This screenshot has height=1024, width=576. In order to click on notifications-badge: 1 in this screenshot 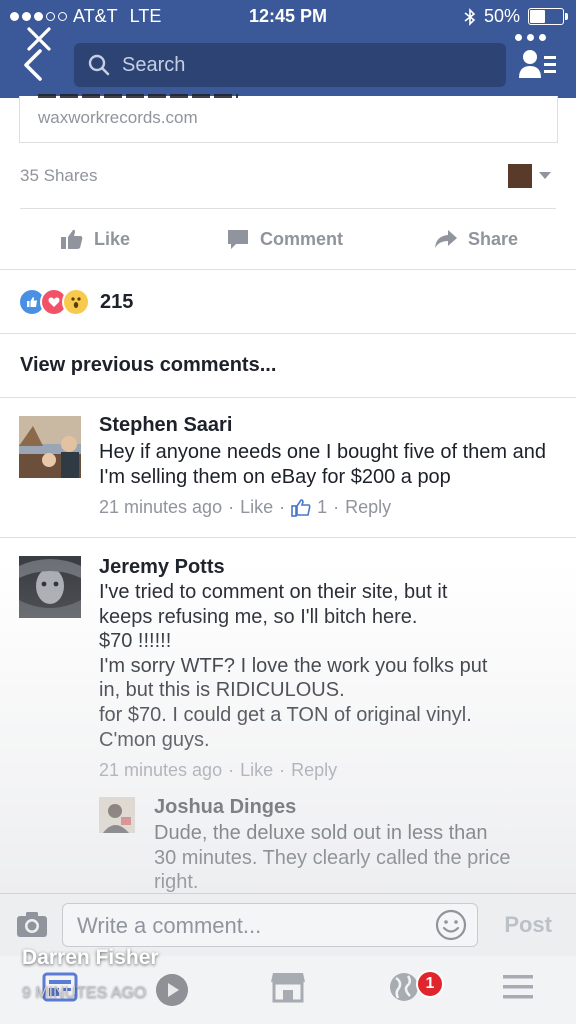, I will do `click(430, 984)`.